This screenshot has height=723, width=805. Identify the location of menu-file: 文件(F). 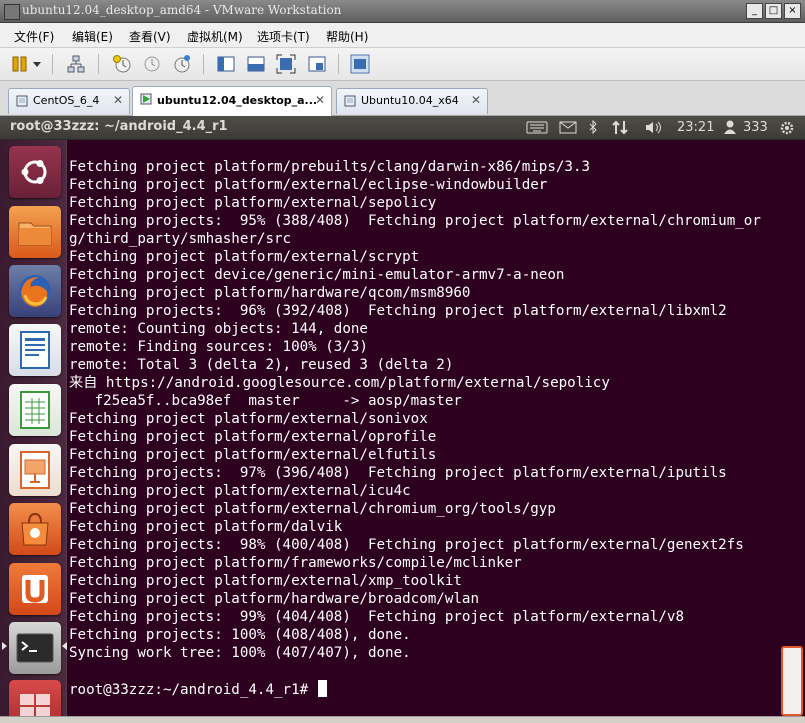
(34, 36).